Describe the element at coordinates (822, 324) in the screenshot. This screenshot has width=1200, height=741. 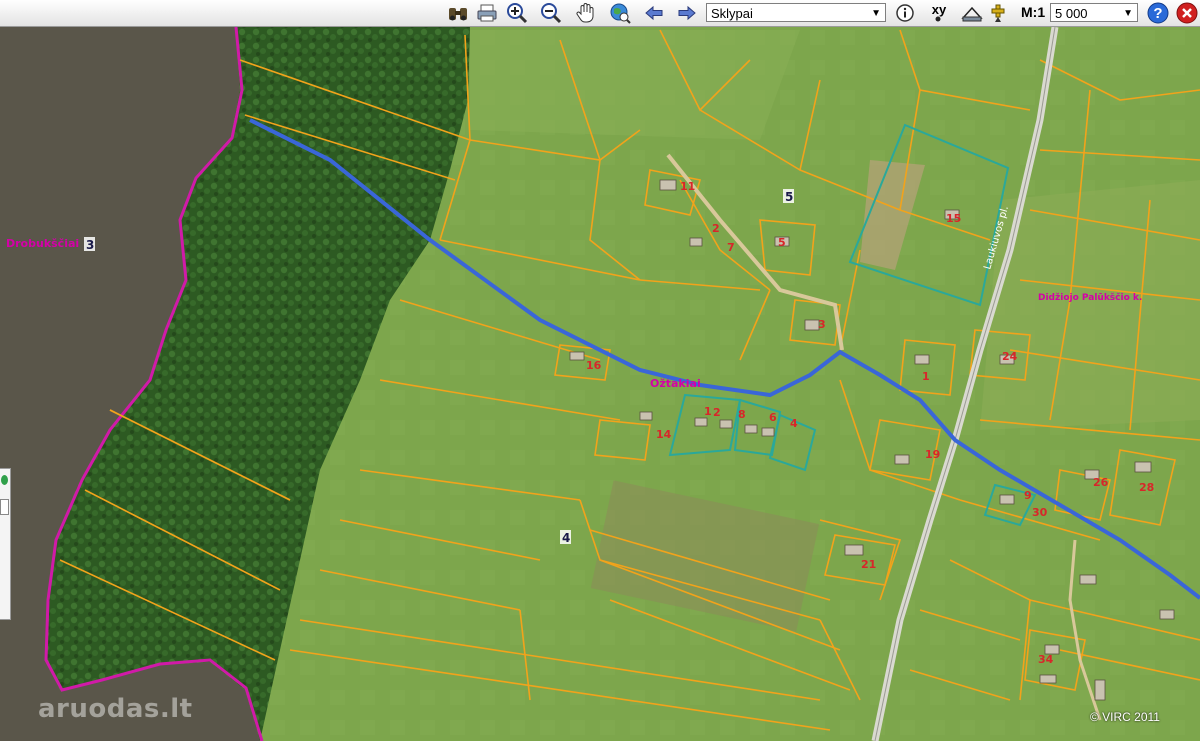
I see `plot-number: 3` at that location.